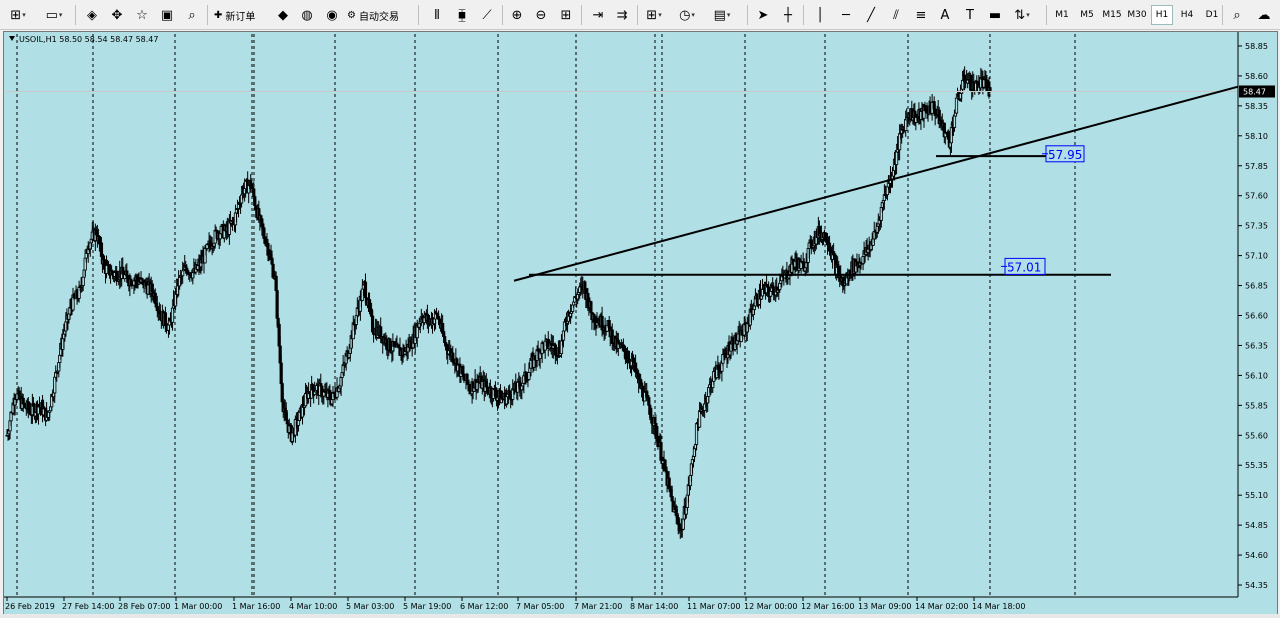 The height and width of the screenshot is (618, 1280). I want to click on trendline-icon: ╱, so click(871, 15).